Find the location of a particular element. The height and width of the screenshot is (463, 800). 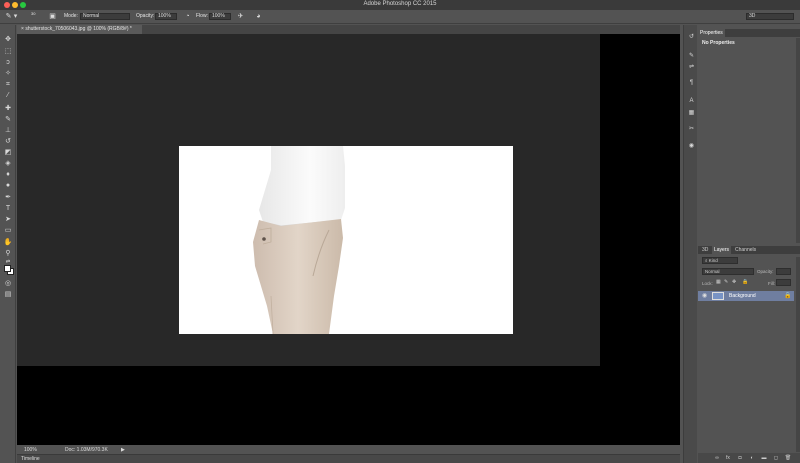

history-icon: ↺ is located at coordinates (691, 37).